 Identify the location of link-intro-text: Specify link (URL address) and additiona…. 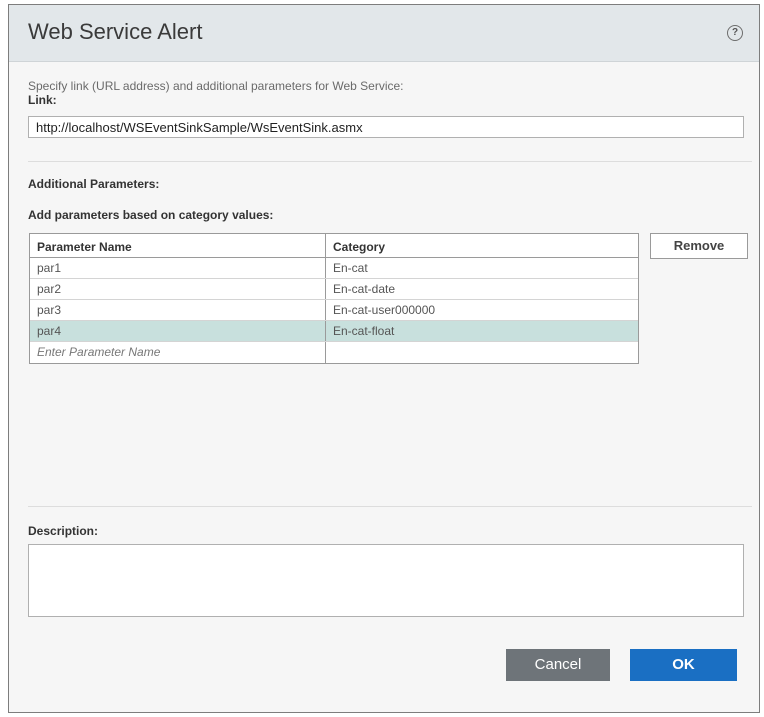
(216, 86).